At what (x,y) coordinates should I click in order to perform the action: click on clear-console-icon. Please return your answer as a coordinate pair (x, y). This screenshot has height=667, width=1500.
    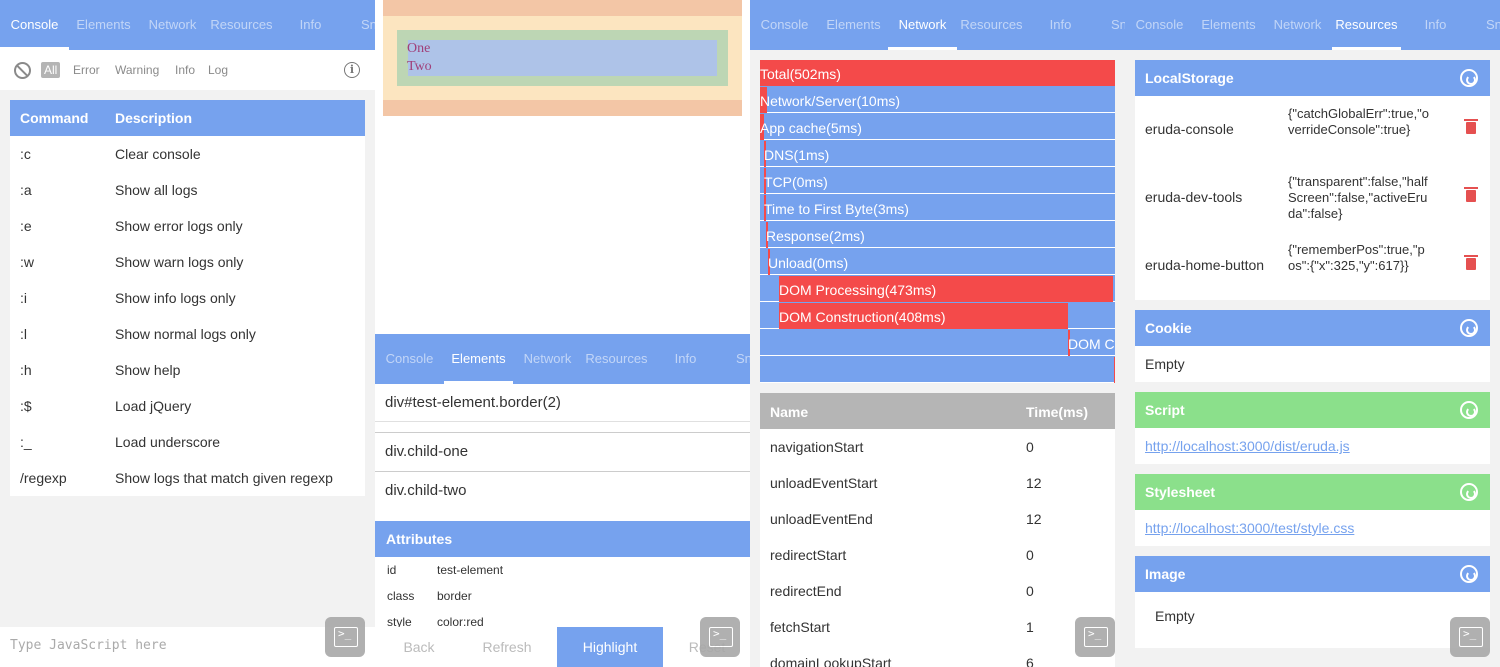
    Looking at the image, I should click on (22, 70).